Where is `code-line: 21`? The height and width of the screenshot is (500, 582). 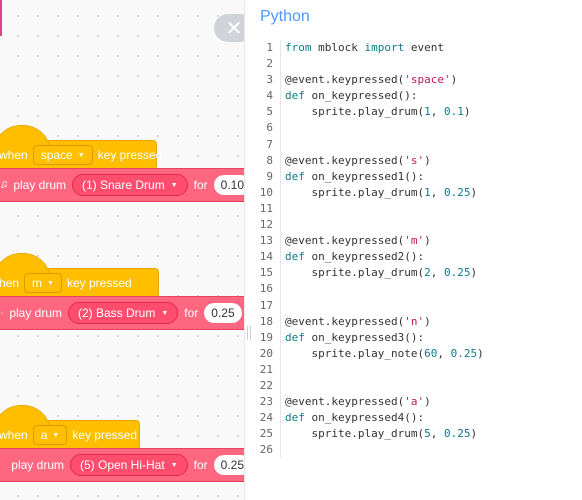 code-line: 21 is located at coordinates (415, 370).